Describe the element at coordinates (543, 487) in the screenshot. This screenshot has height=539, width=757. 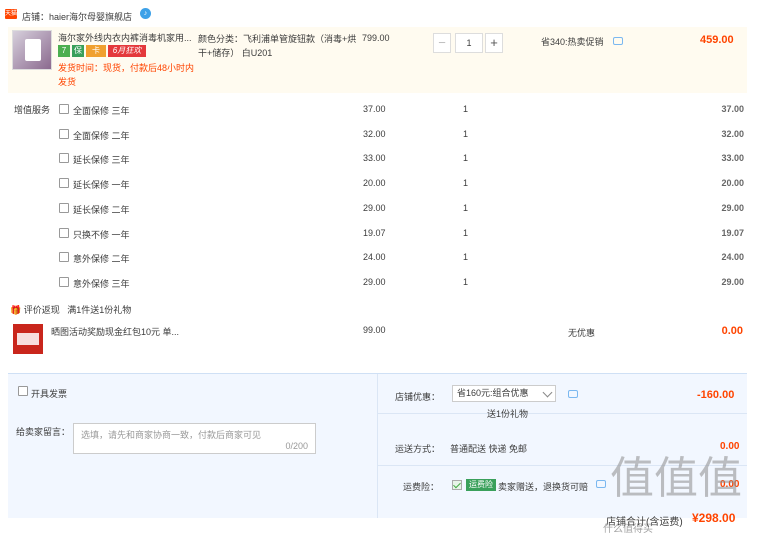
I see `insurance-text: 卖家赠送，退换货可赔` at that location.